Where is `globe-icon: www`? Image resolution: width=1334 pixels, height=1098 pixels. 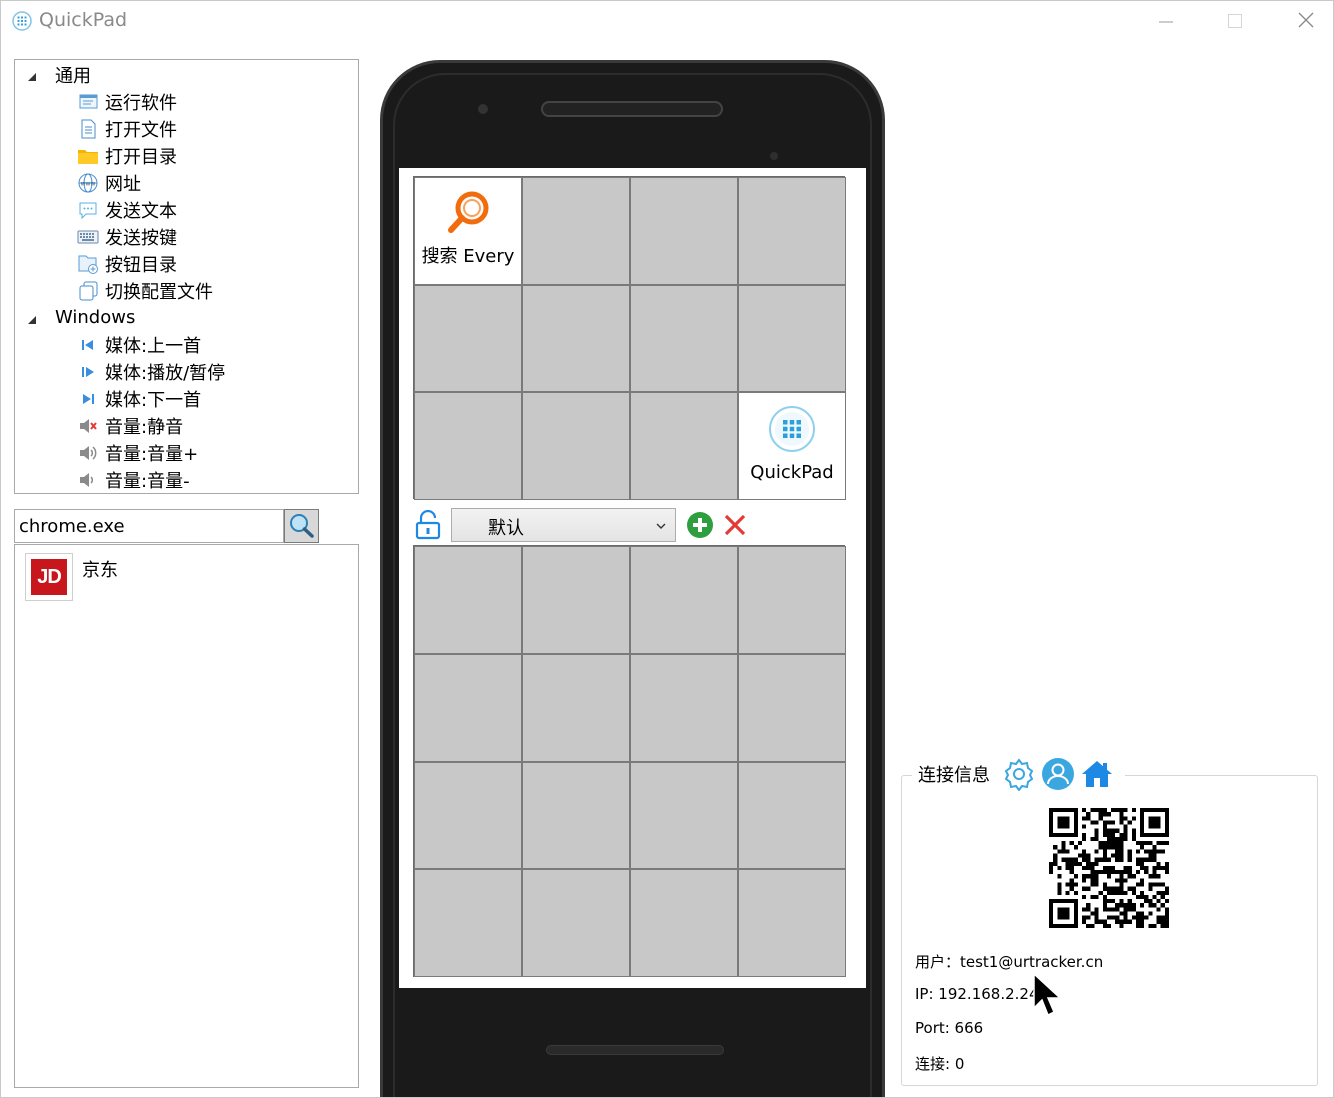
globe-icon: www is located at coordinates (88, 183).